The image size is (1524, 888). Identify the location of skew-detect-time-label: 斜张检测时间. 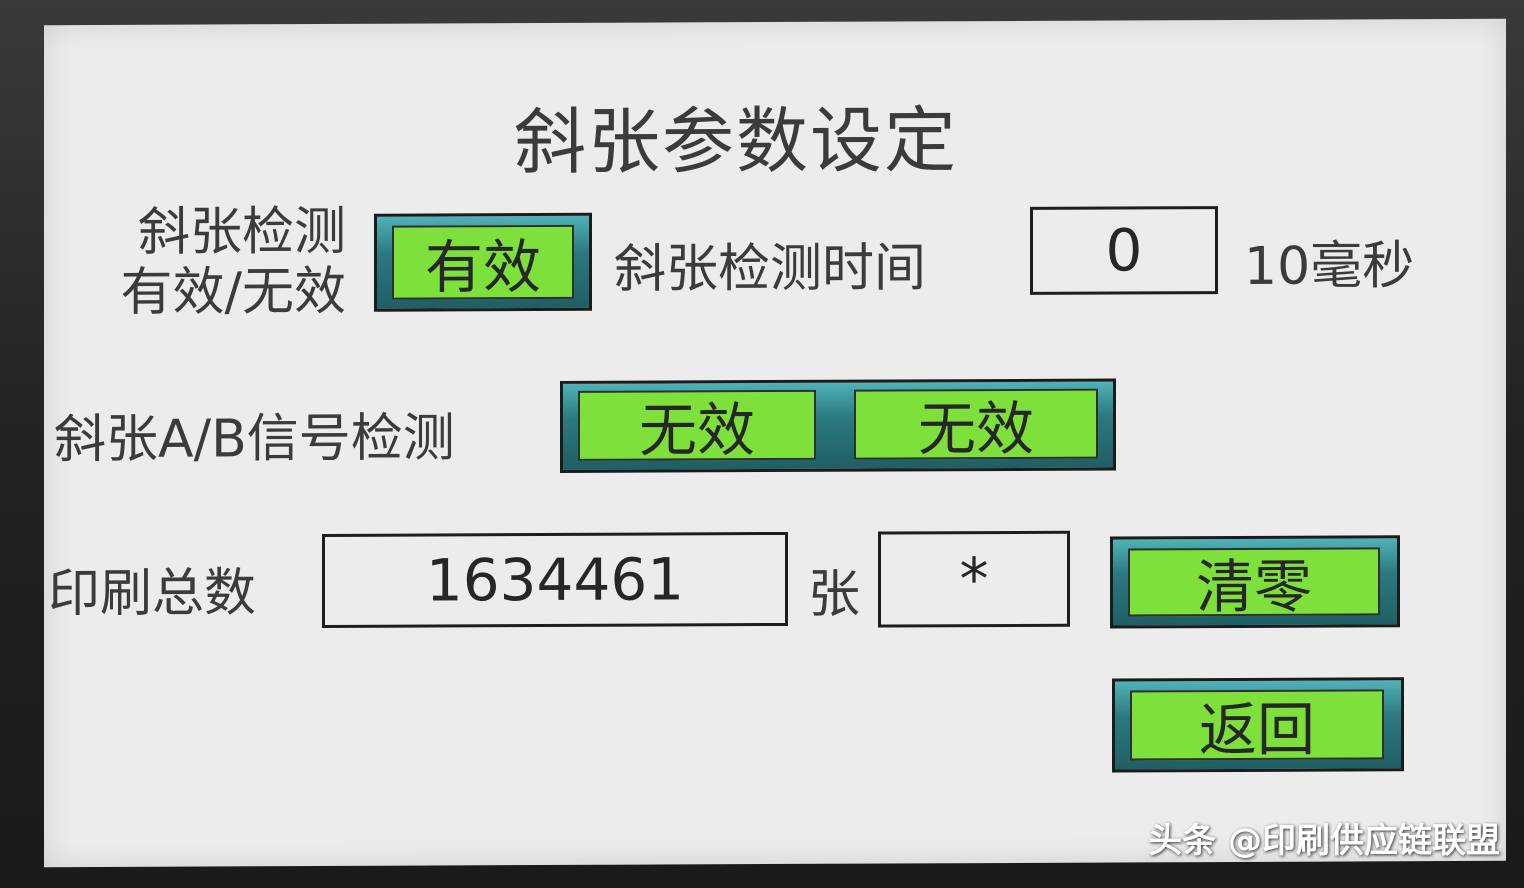
(770, 269).